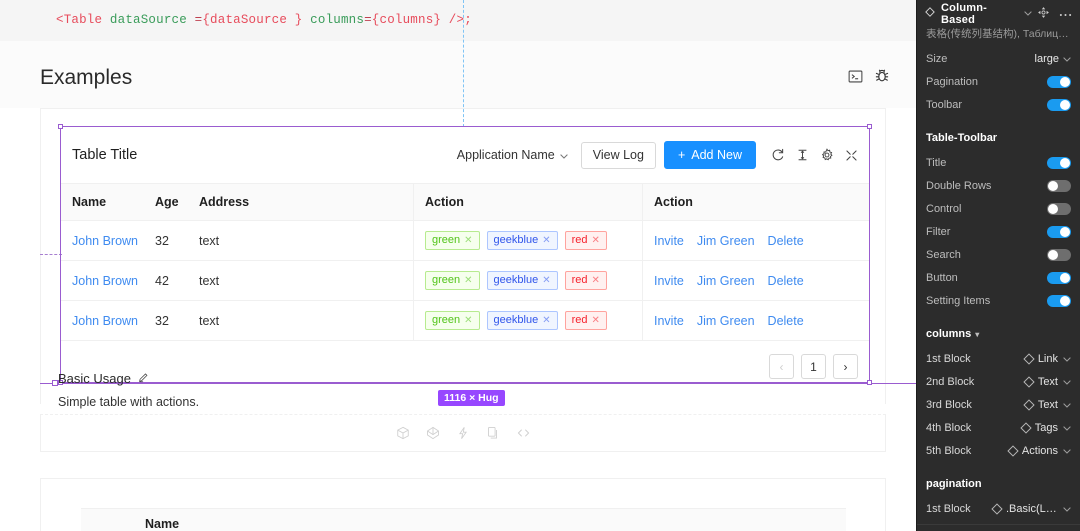 The height and width of the screenshot is (531, 1080). Describe the element at coordinates (709, 155) in the screenshot. I see `add-new-button: + Add New` at that location.